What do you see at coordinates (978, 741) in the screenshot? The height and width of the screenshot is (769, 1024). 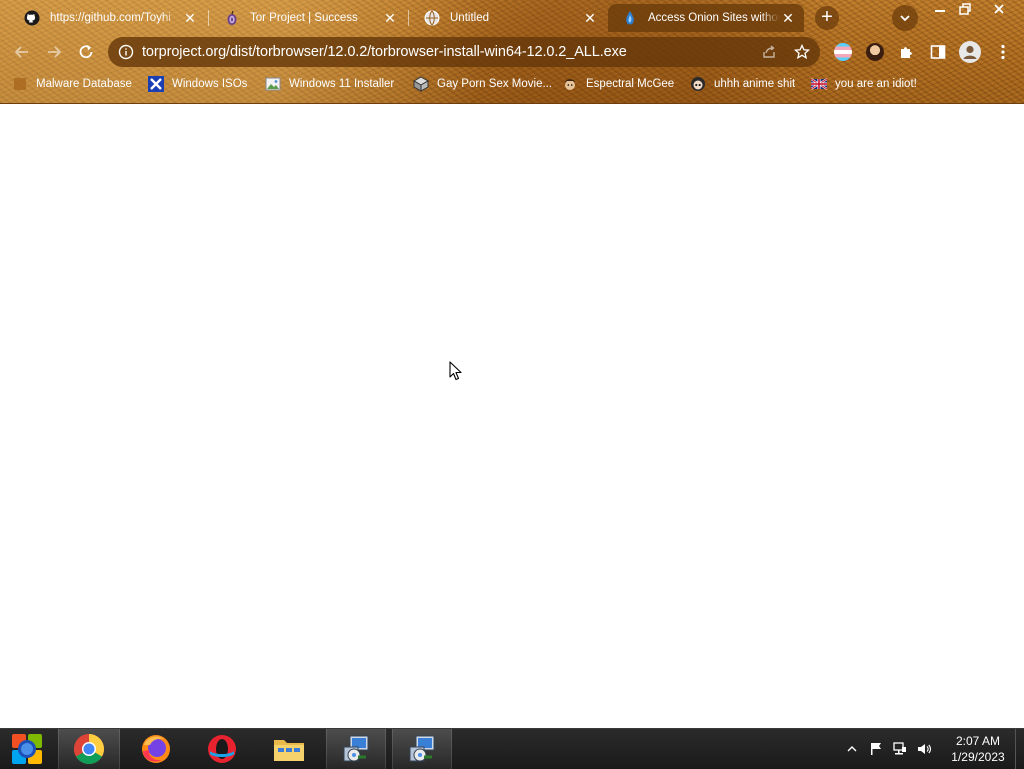 I see `clock-time: 2:07 AM` at bounding box center [978, 741].